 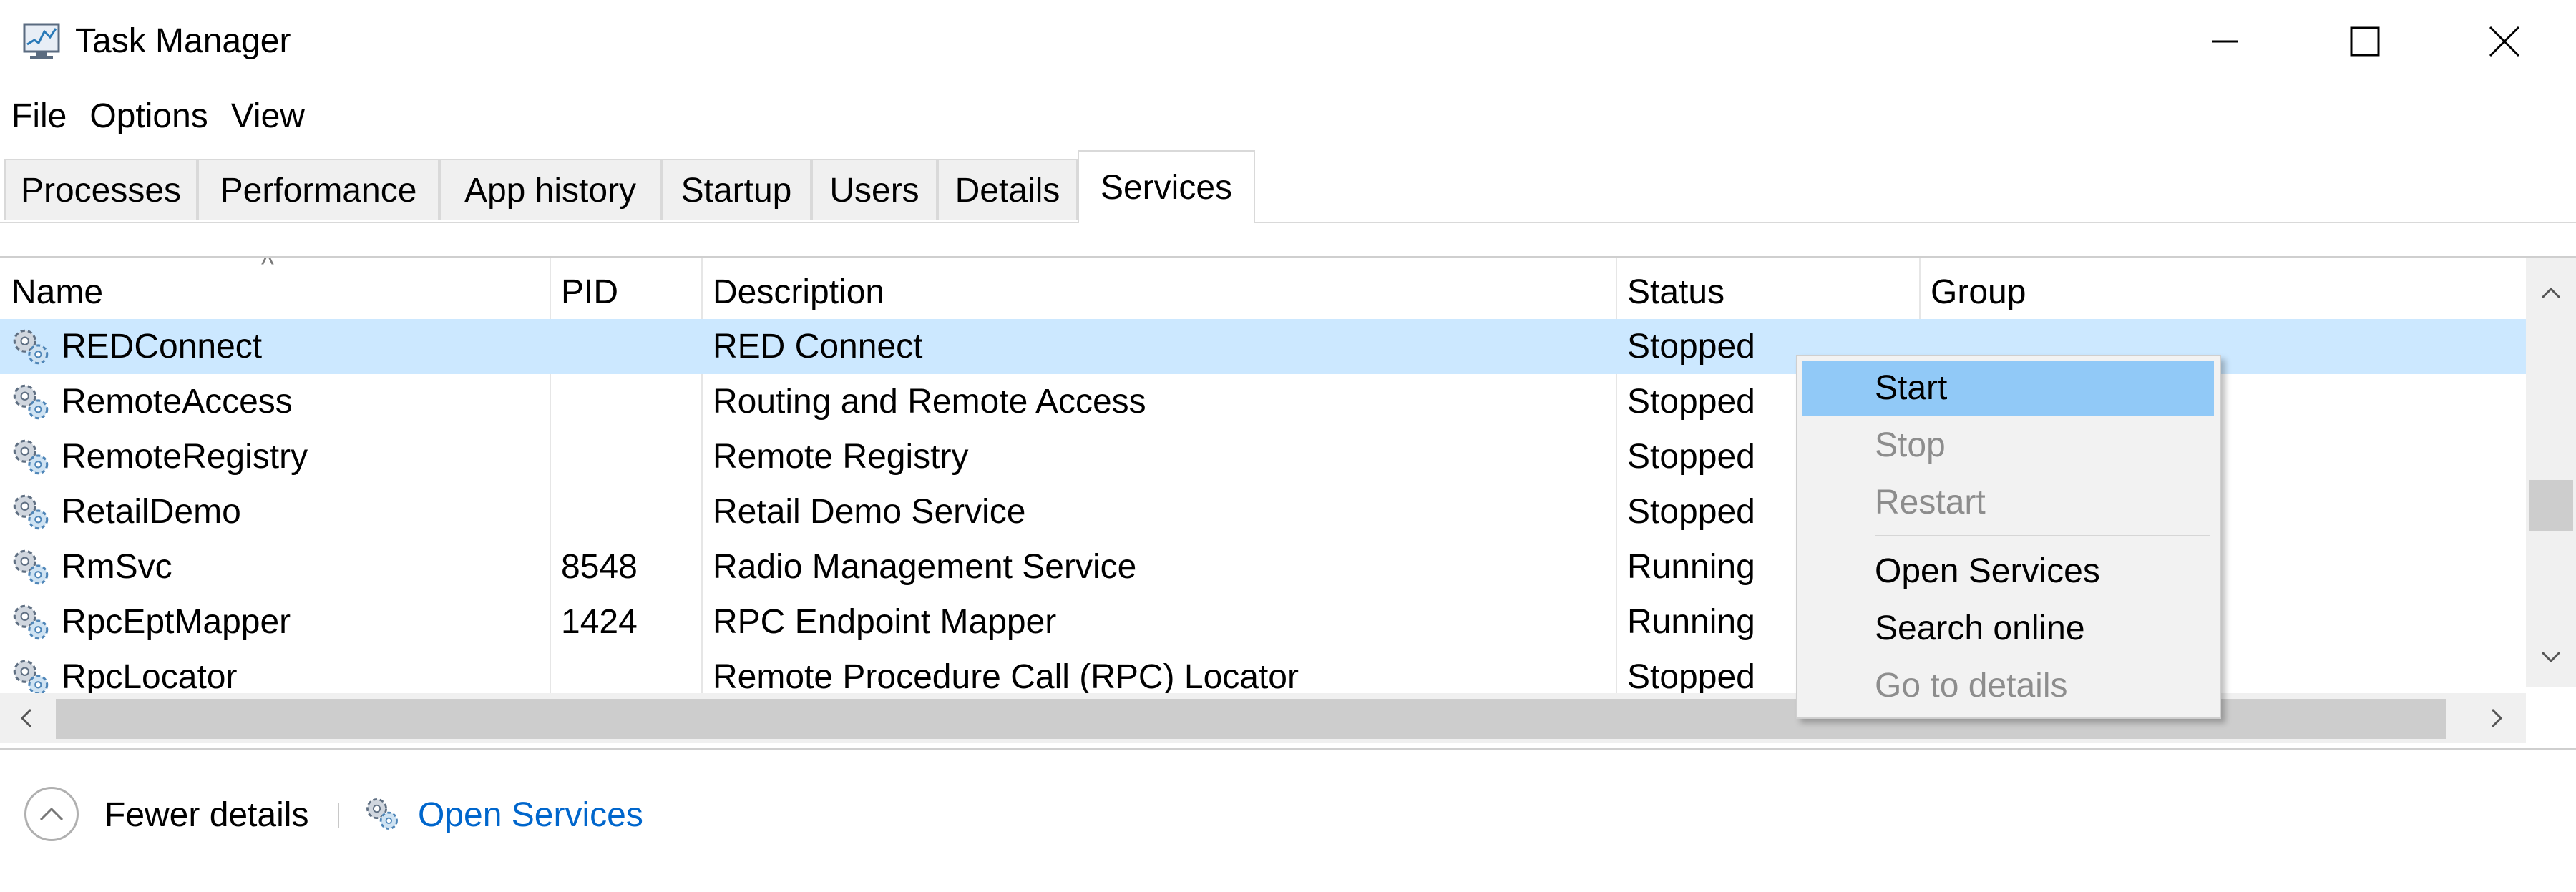 I want to click on vertical-scroll-thumb, so click(x=2551, y=505).